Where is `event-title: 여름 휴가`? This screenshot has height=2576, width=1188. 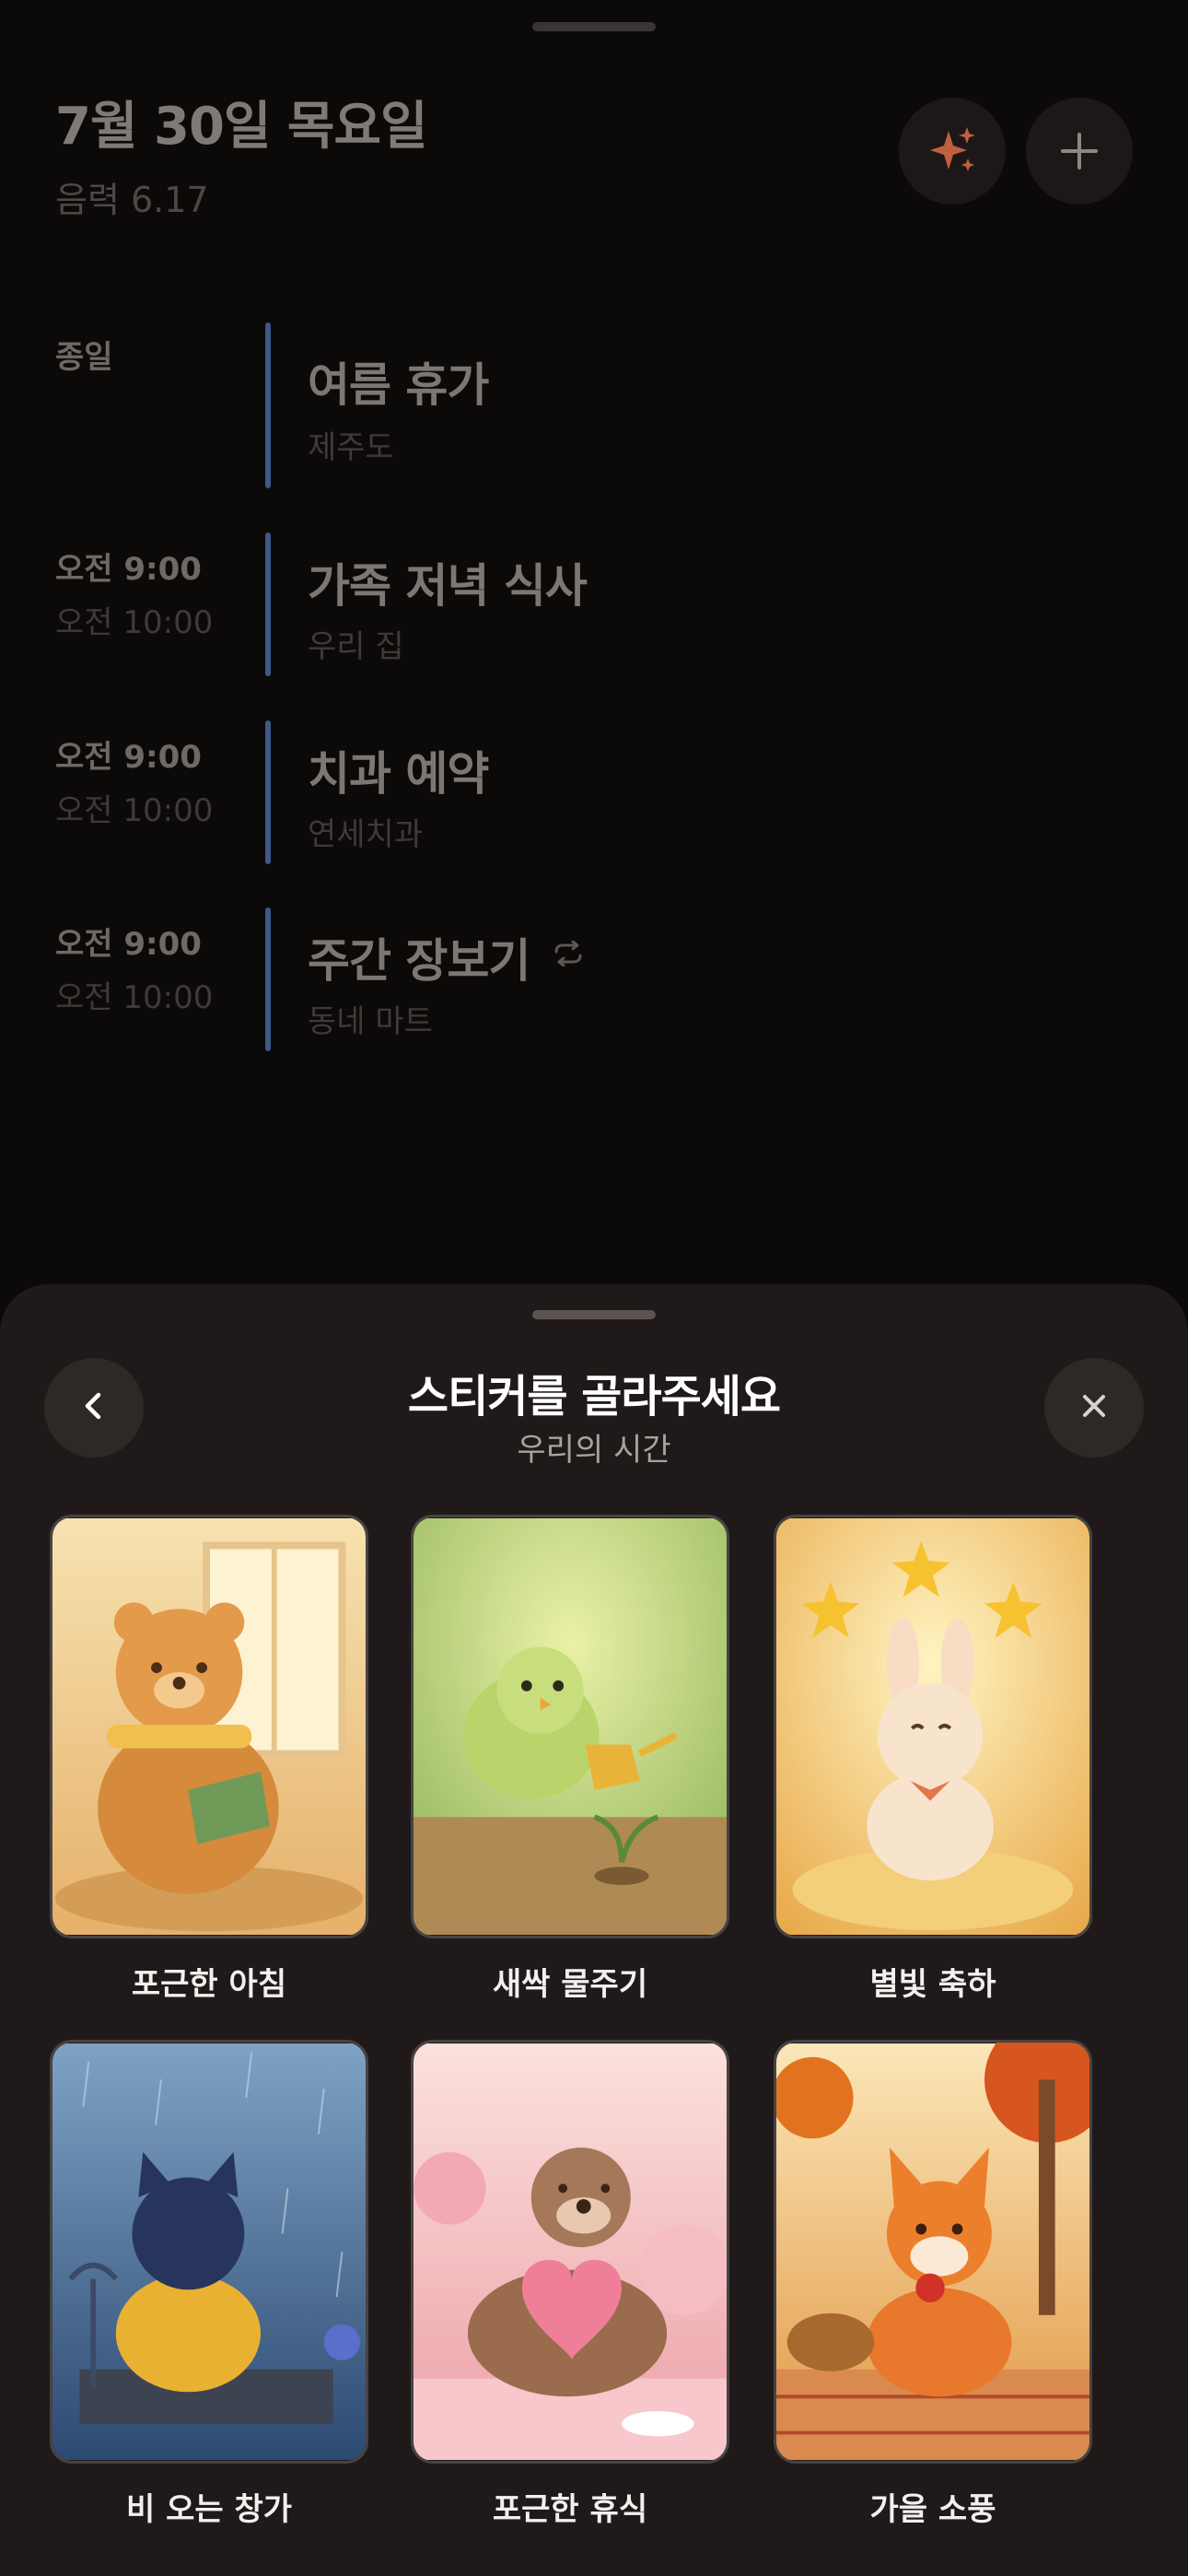
event-title: 여름 휴가 is located at coordinates (398, 385).